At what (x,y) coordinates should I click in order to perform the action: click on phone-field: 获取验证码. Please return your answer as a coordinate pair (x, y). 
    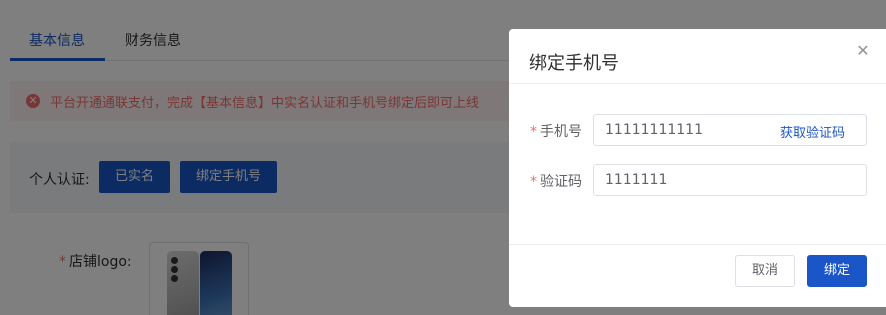
    Looking at the image, I should click on (730, 130).